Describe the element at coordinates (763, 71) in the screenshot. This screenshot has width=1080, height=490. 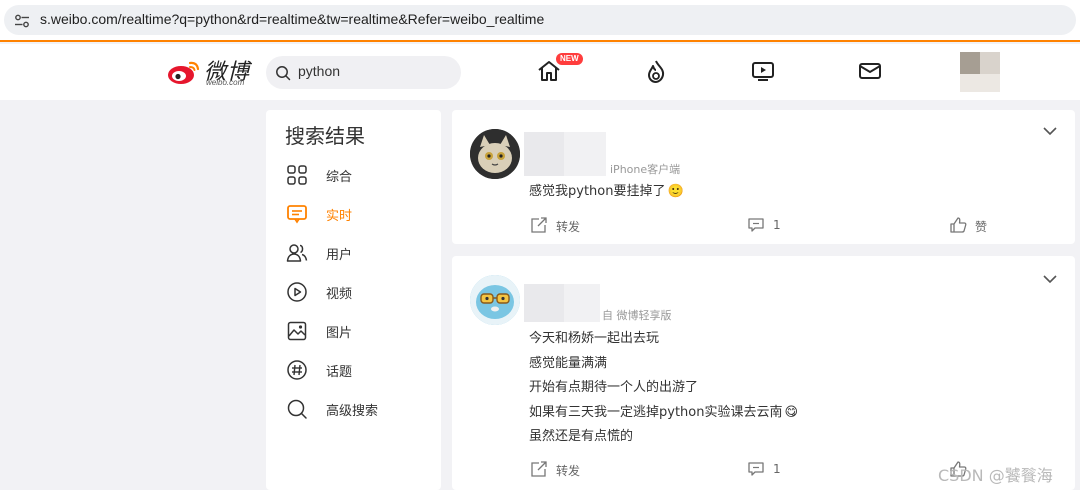
I see `video-icon` at that location.